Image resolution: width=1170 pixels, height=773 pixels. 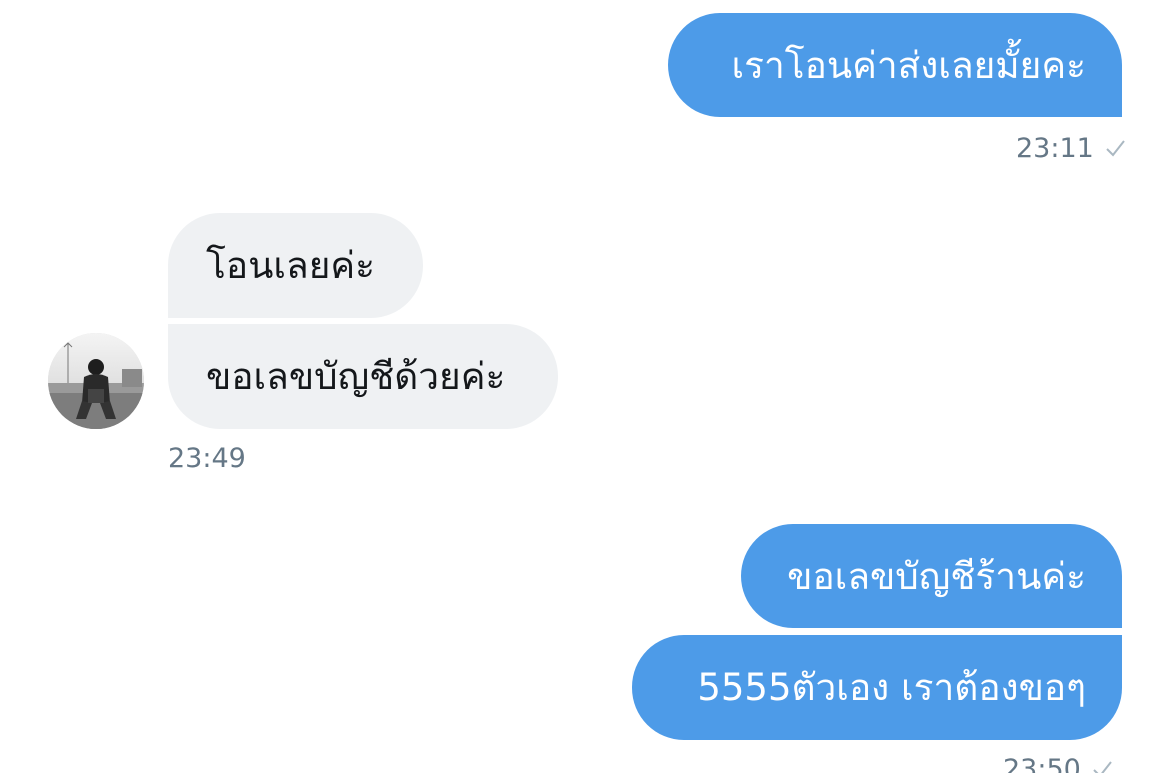 I want to click on timestamp-text: 23:49, so click(x=207, y=458).